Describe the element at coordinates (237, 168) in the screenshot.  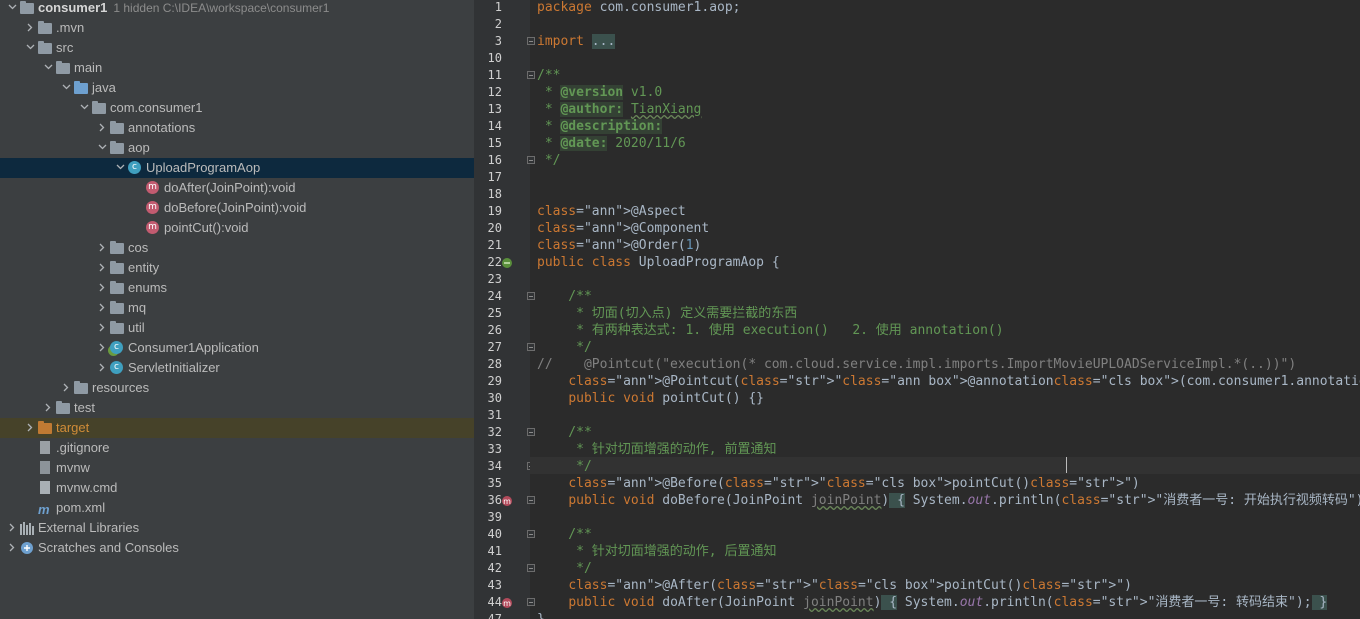
I see `tree-item: c UploadProgramAop` at that location.